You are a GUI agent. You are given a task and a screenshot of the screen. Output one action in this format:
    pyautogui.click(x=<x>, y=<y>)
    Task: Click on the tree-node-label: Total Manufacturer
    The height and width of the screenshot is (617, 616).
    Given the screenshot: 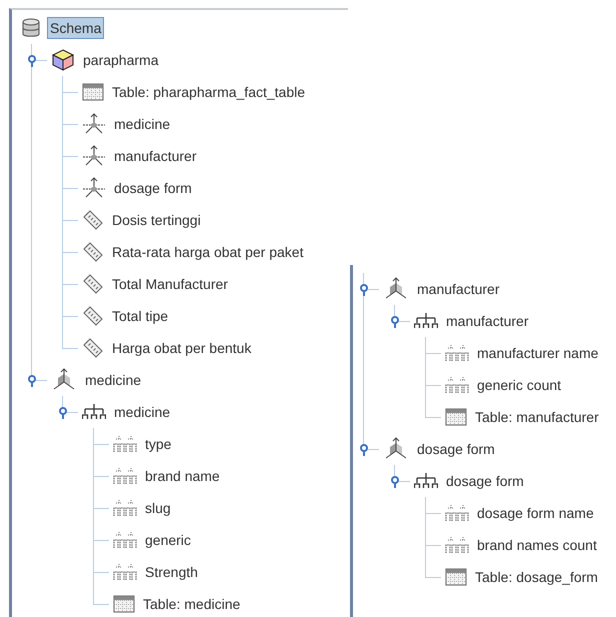 What is the action you would take?
    pyautogui.click(x=170, y=284)
    